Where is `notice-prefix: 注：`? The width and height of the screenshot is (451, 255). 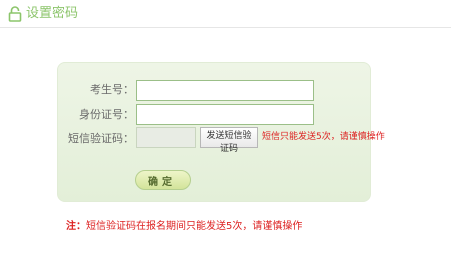 notice-prefix: 注： is located at coordinates (76, 226).